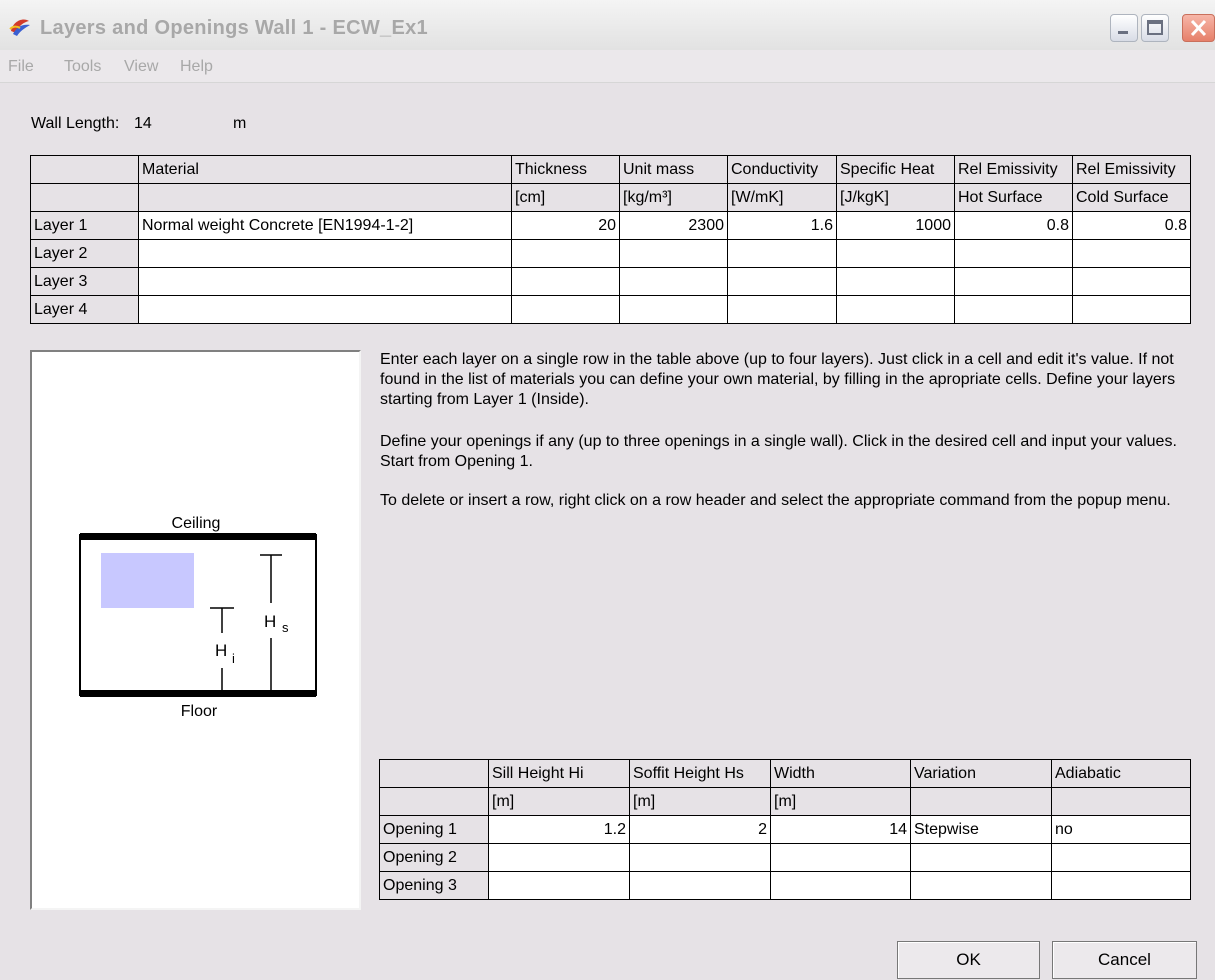 The image size is (1215, 980). I want to click on cell-soffit-height: 2, so click(700, 829).